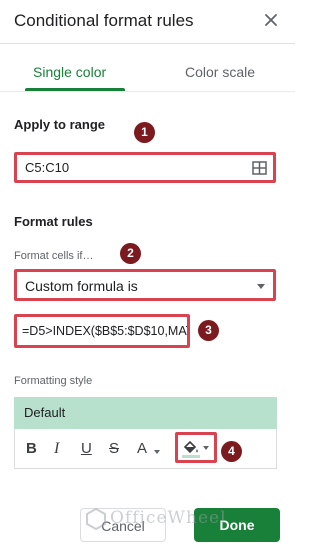  What do you see at coordinates (157, 452) in the screenshot?
I see `text-color-chevron-icon` at bounding box center [157, 452].